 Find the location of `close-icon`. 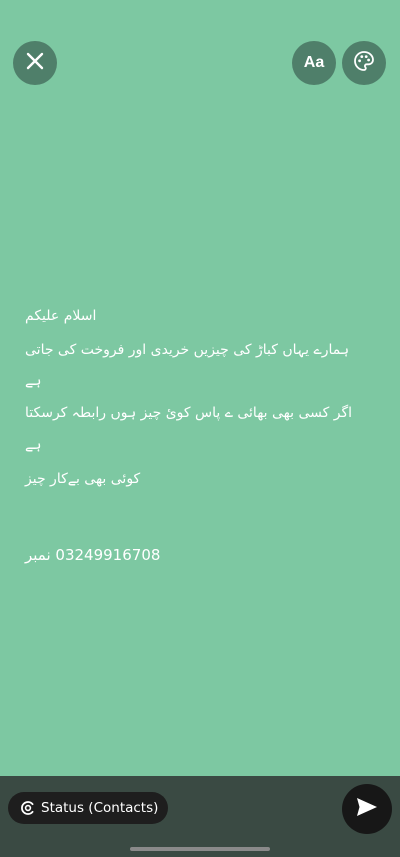

close-icon is located at coordinates (35, 63).